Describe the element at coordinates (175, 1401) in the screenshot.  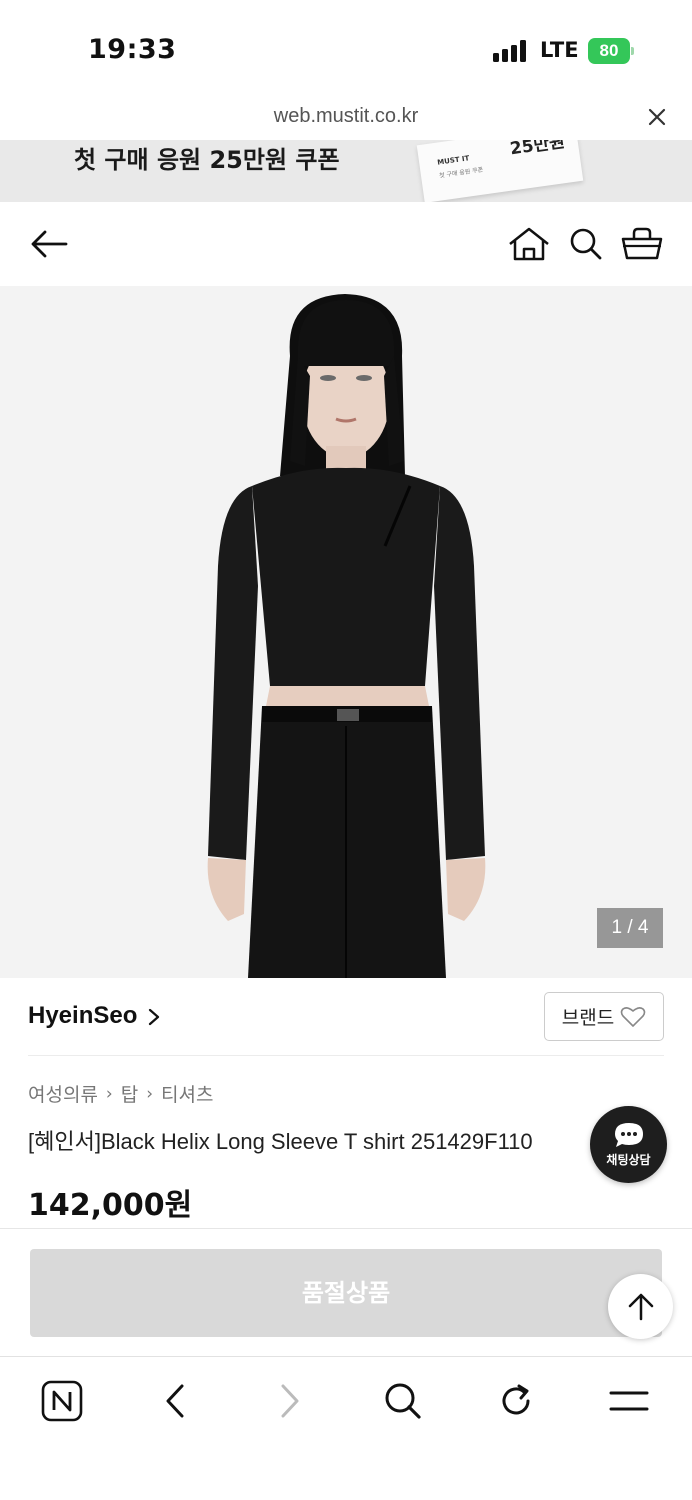
I see `chevron-left-icon` at that location.